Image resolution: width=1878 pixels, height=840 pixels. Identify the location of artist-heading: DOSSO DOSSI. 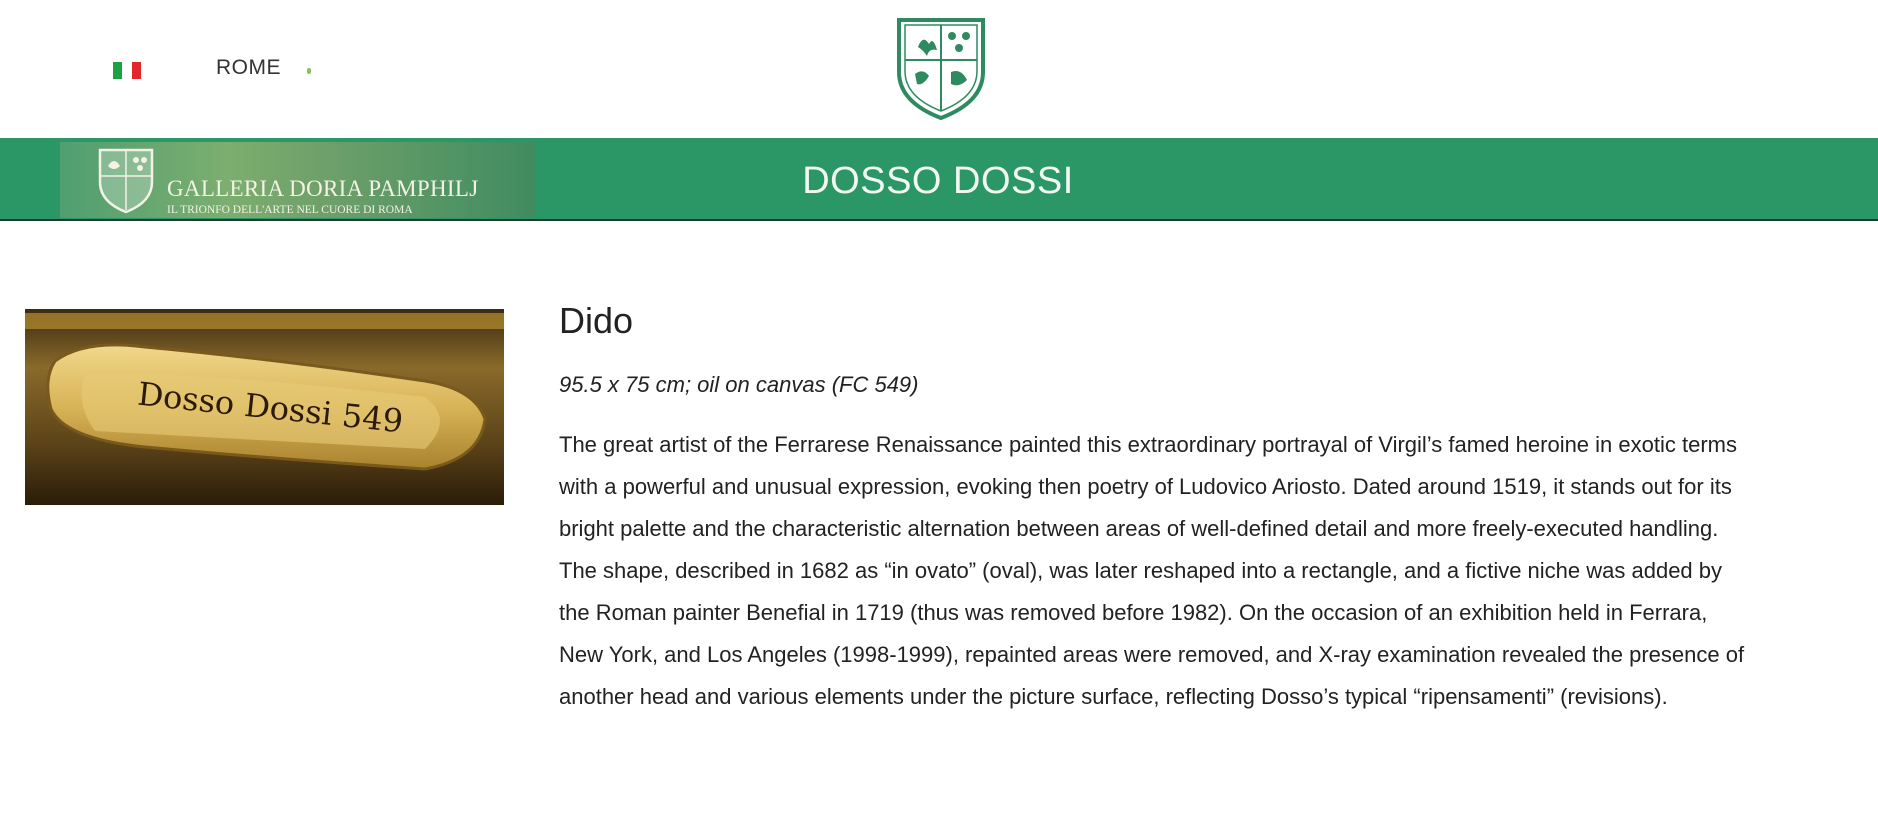
(939, 181).